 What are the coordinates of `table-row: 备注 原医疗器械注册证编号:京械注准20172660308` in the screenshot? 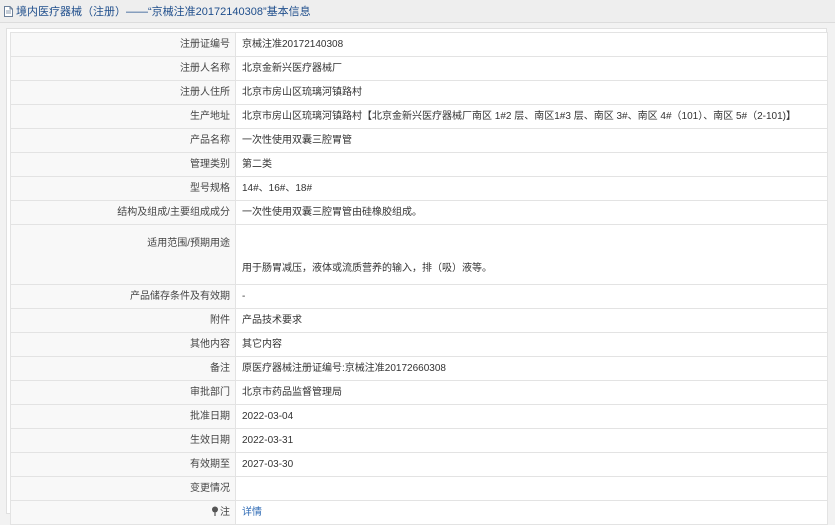 It's located at (419, 368).